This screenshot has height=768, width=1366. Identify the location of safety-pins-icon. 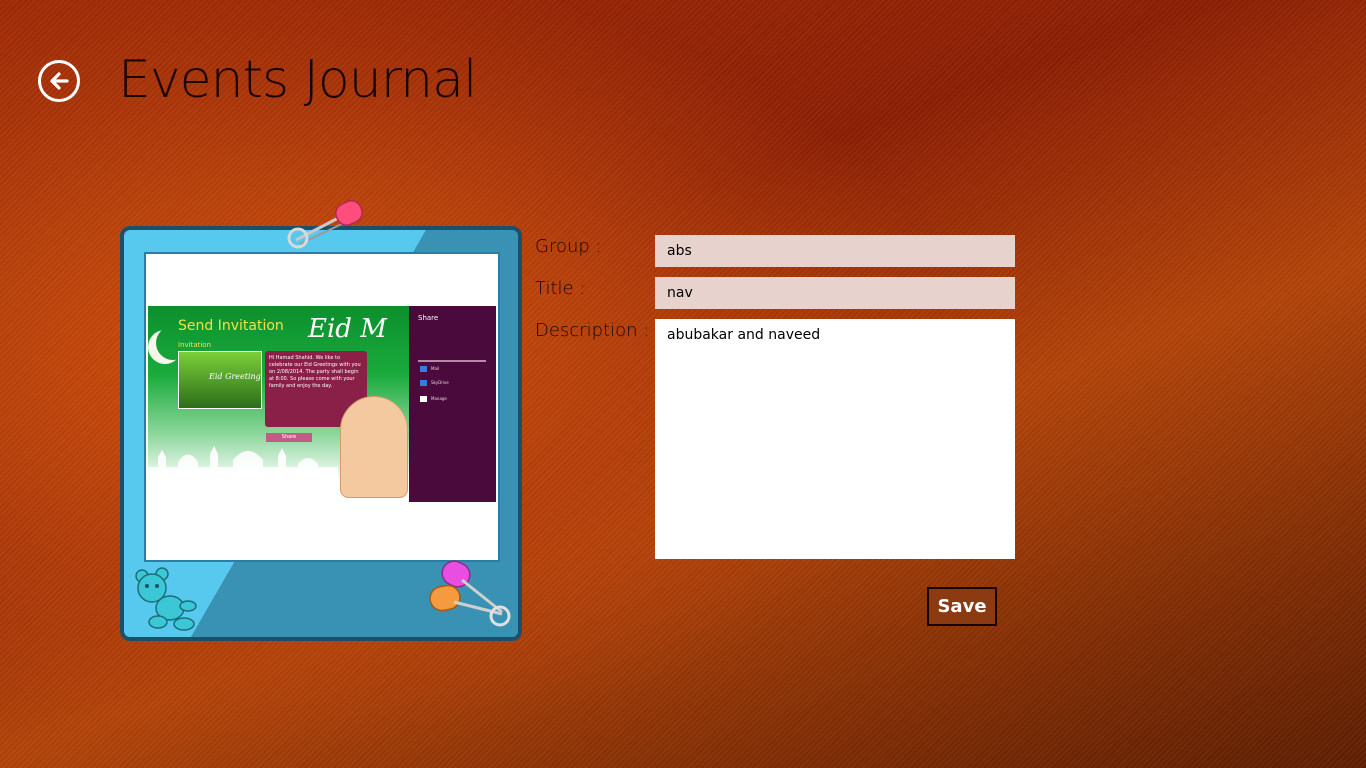
(470, 593).